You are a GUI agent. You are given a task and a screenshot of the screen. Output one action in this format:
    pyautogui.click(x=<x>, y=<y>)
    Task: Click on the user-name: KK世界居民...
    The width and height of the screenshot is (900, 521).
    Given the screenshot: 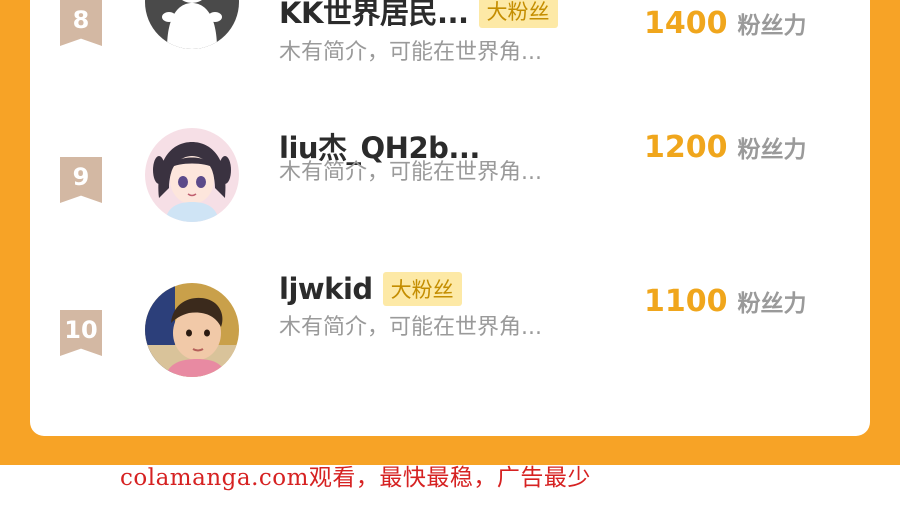 What is the action you would take?
    pyautogui.click(x=374, y=16)
    